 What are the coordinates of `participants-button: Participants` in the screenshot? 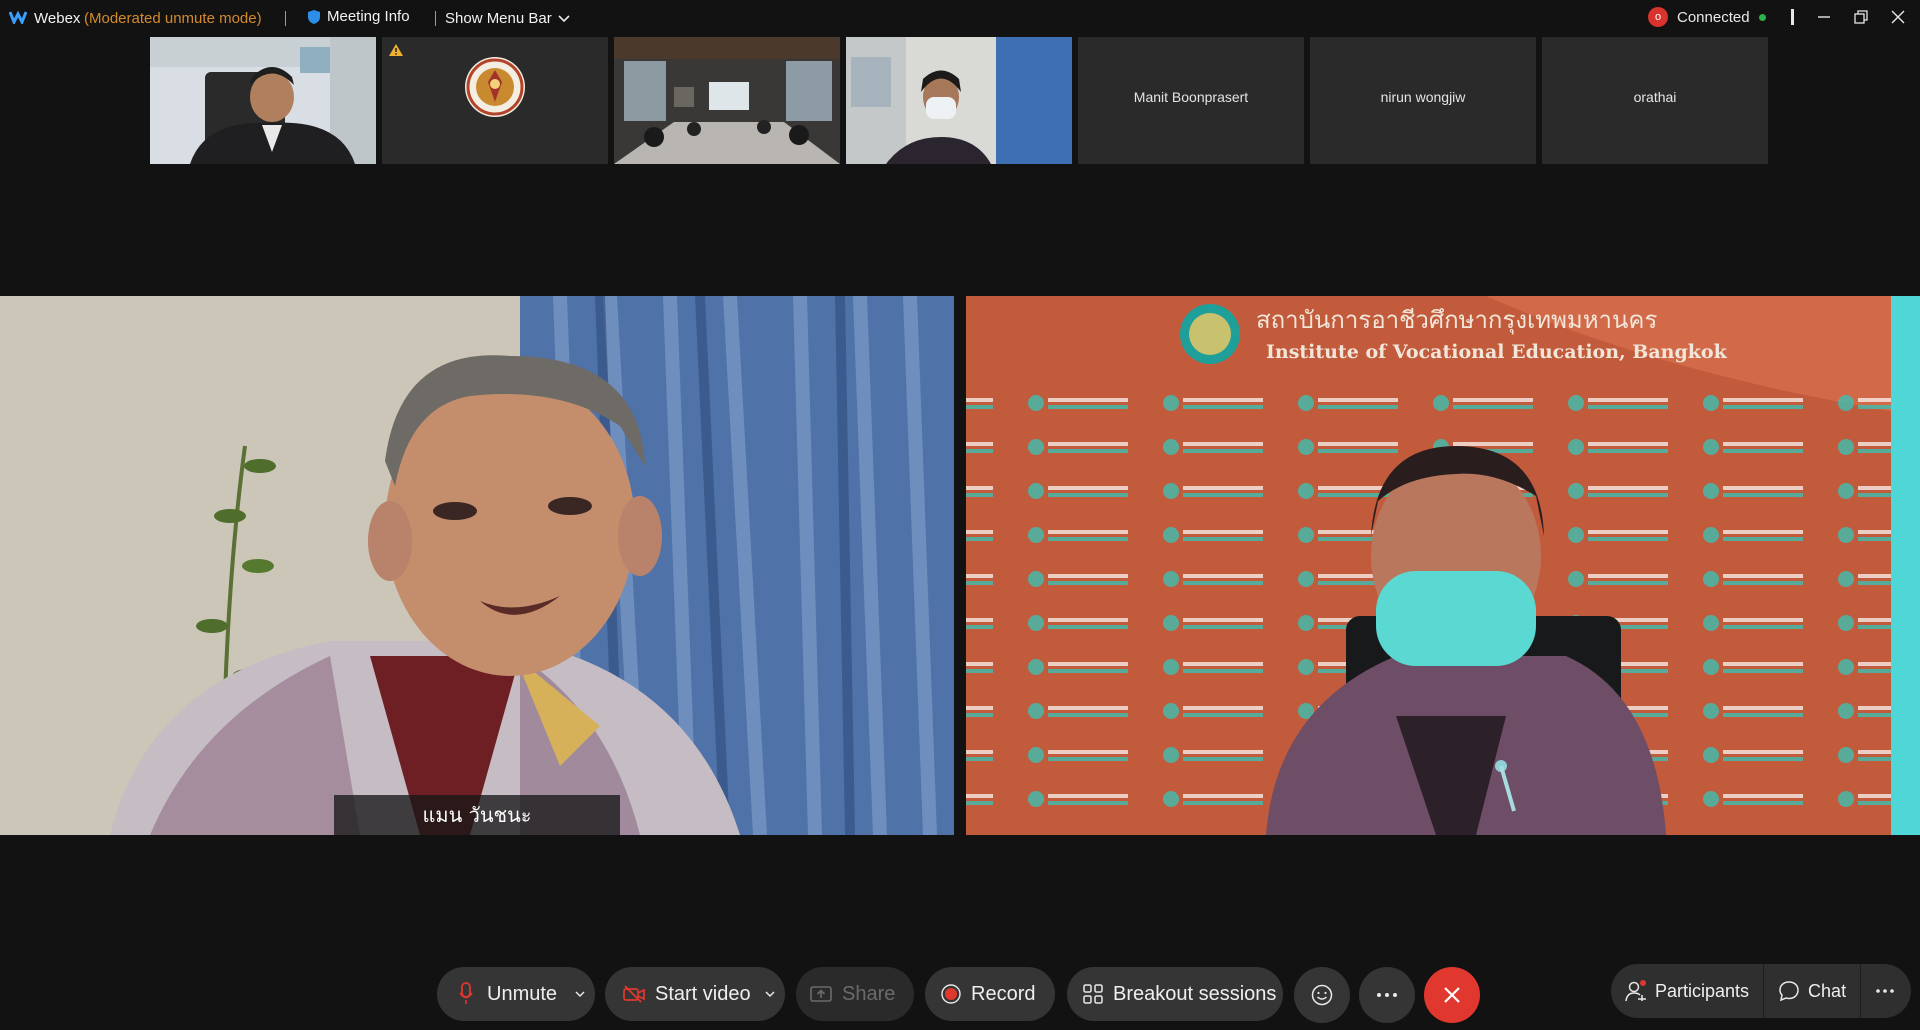 It's located at (1687, 991).